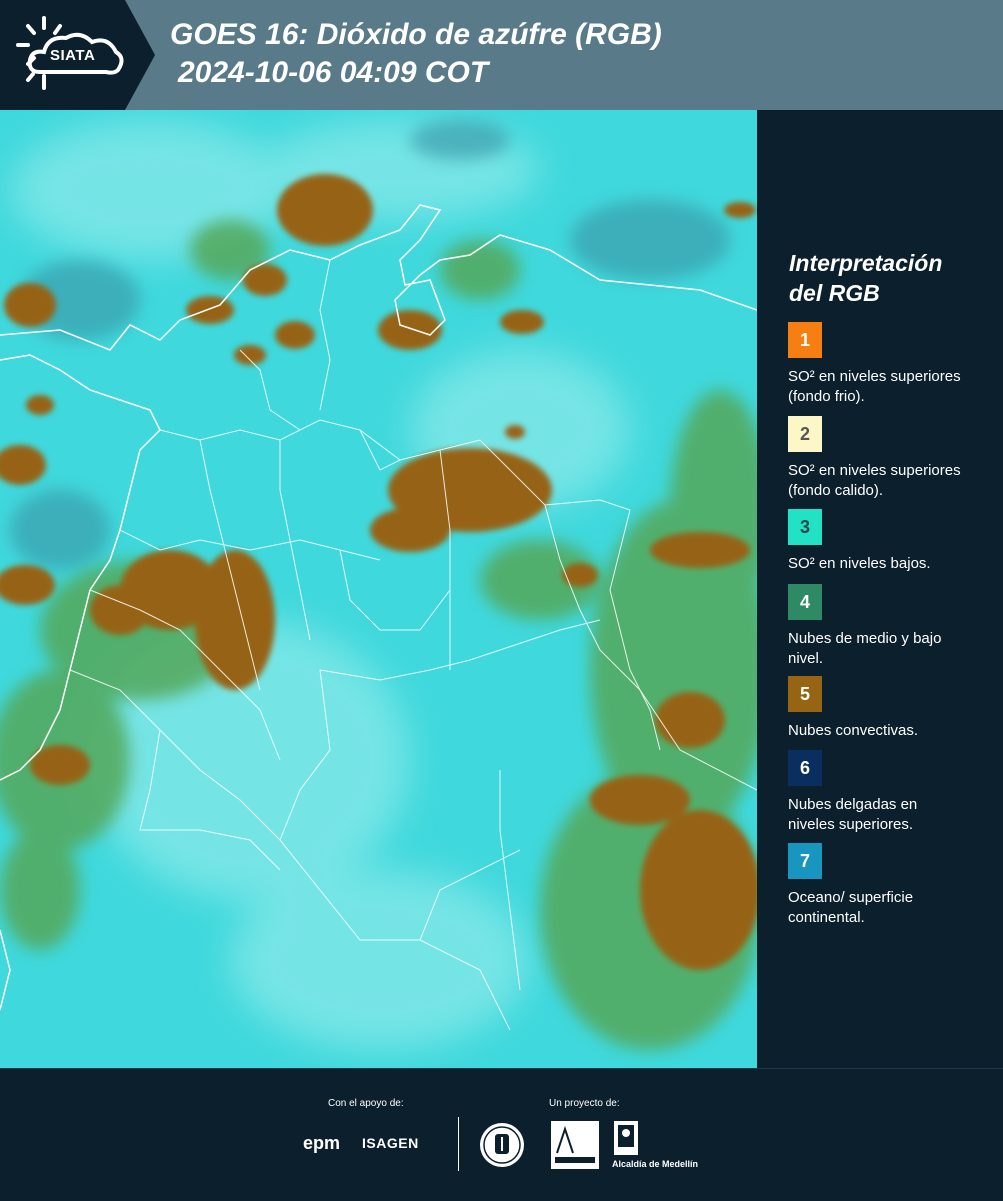  What do you see at coordinates (805, 768) in the screenshot?
I see `legend-swatch: 6` at bounding box center [805, 768].